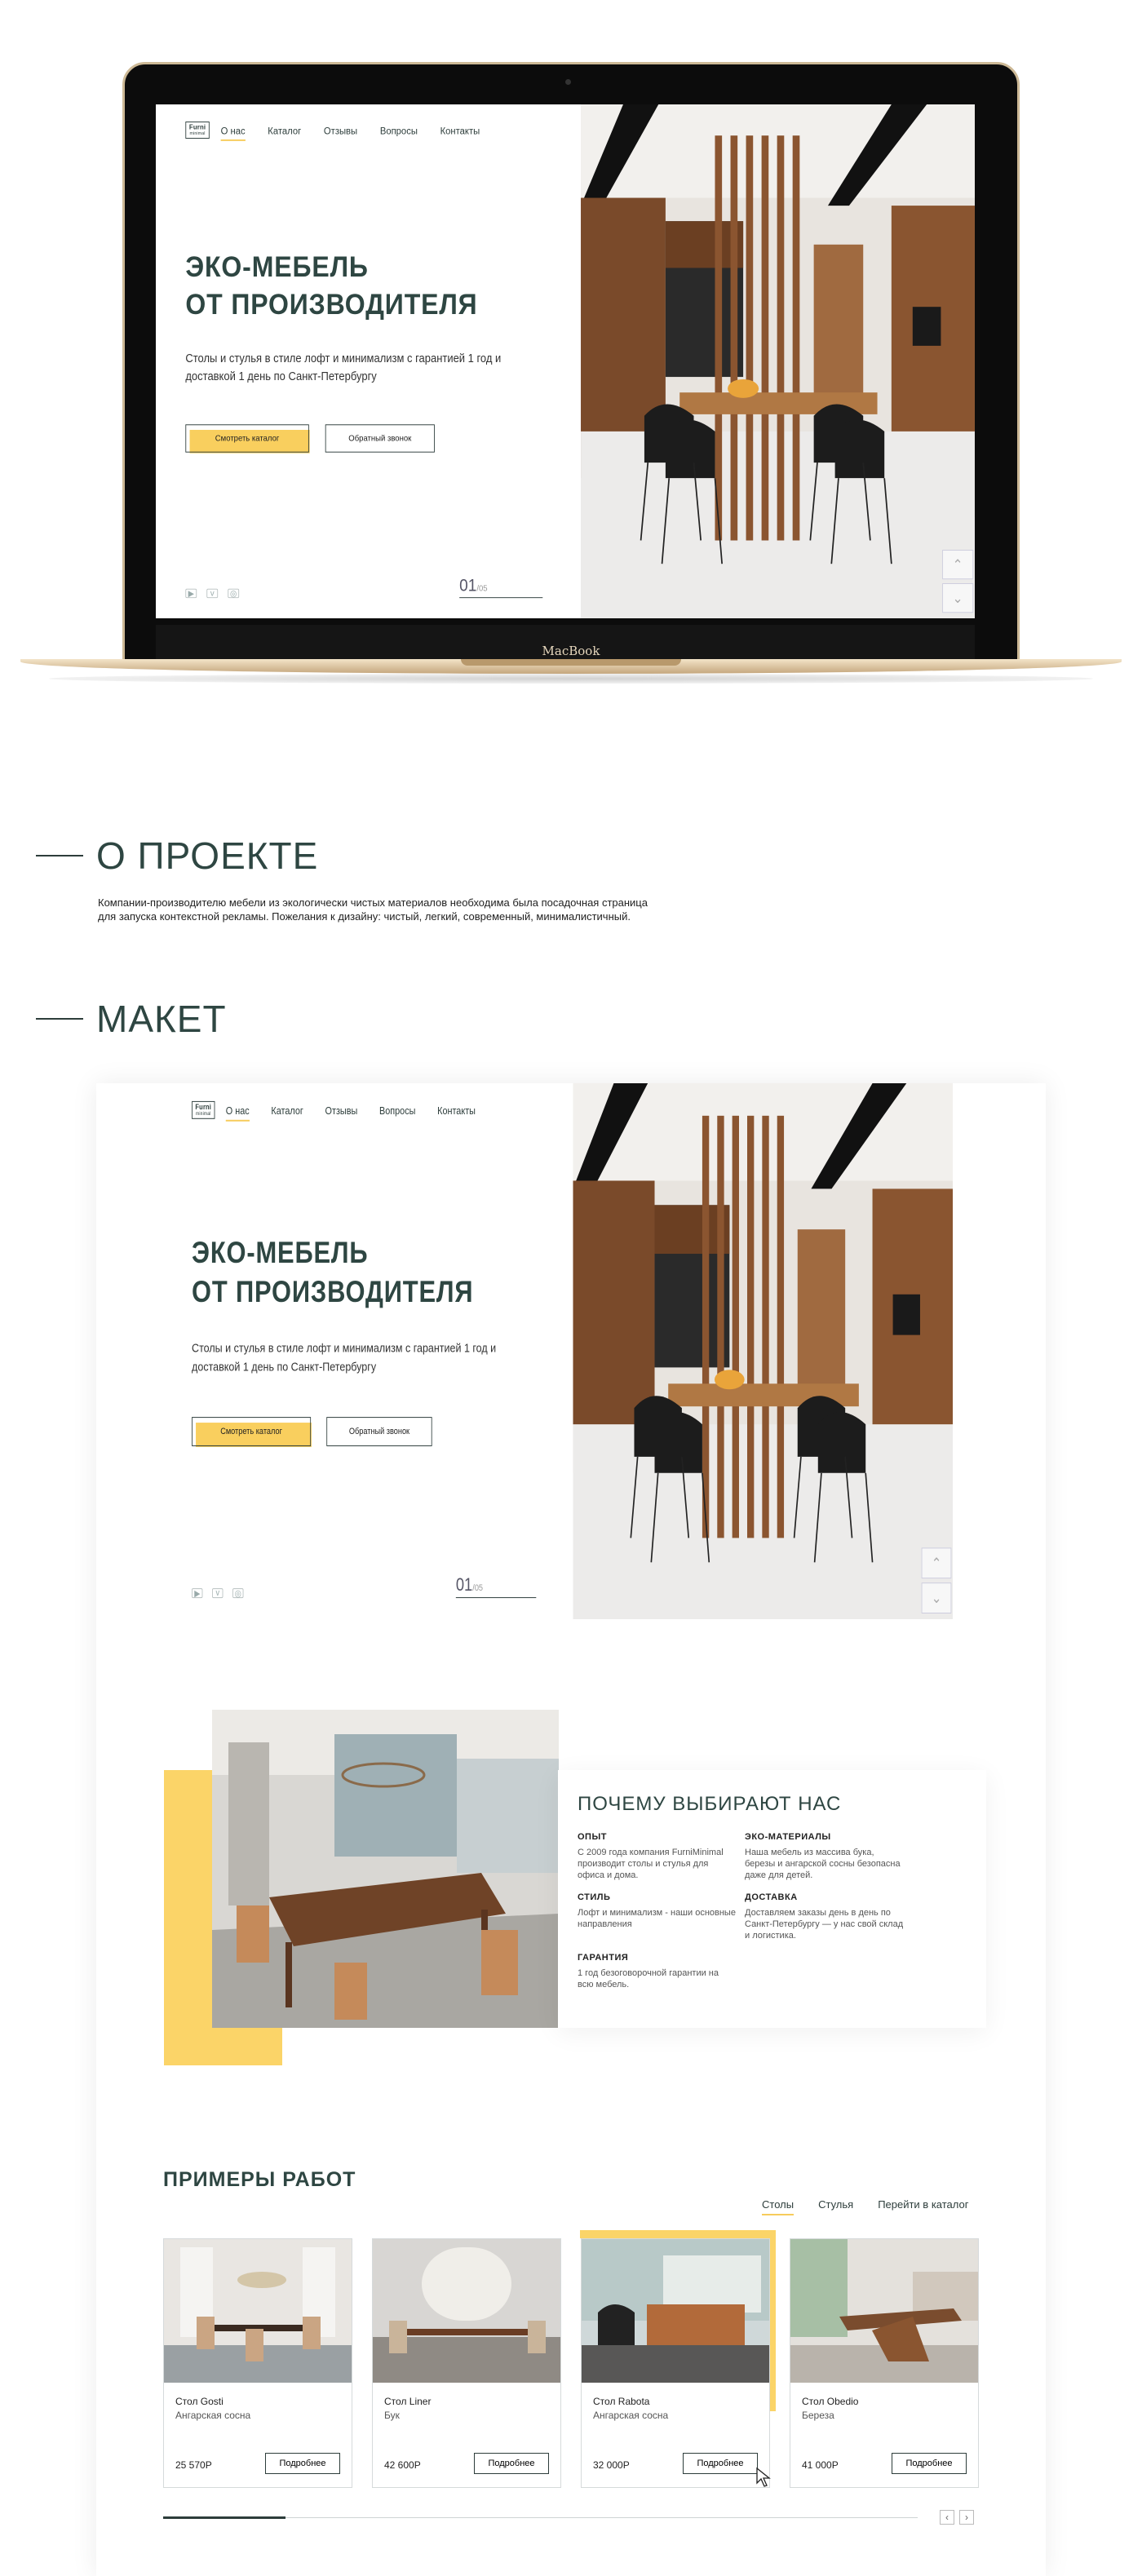 The width and height of the screenshot is (1142, 2576). What do you see at coordinates (386, 1869) in the screenshot?
I see `dining-room-photo` at bounding box center [386, 1869].